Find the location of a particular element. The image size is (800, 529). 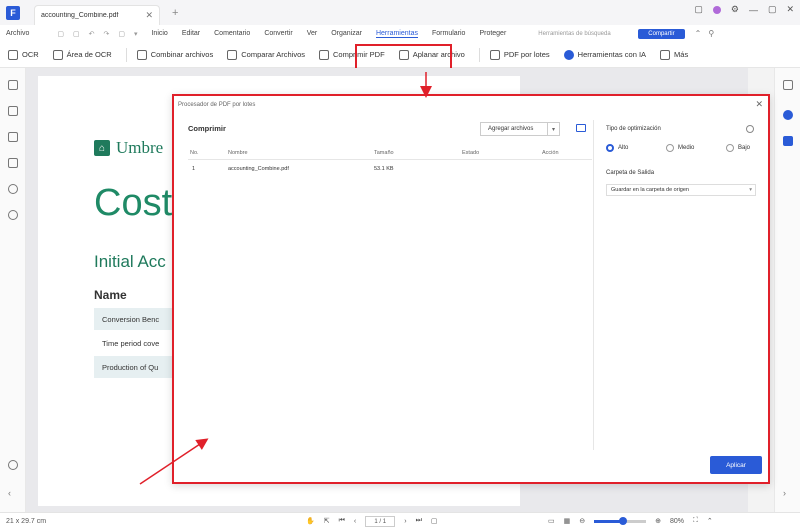

word-icon is located at coordinates (788, 141).